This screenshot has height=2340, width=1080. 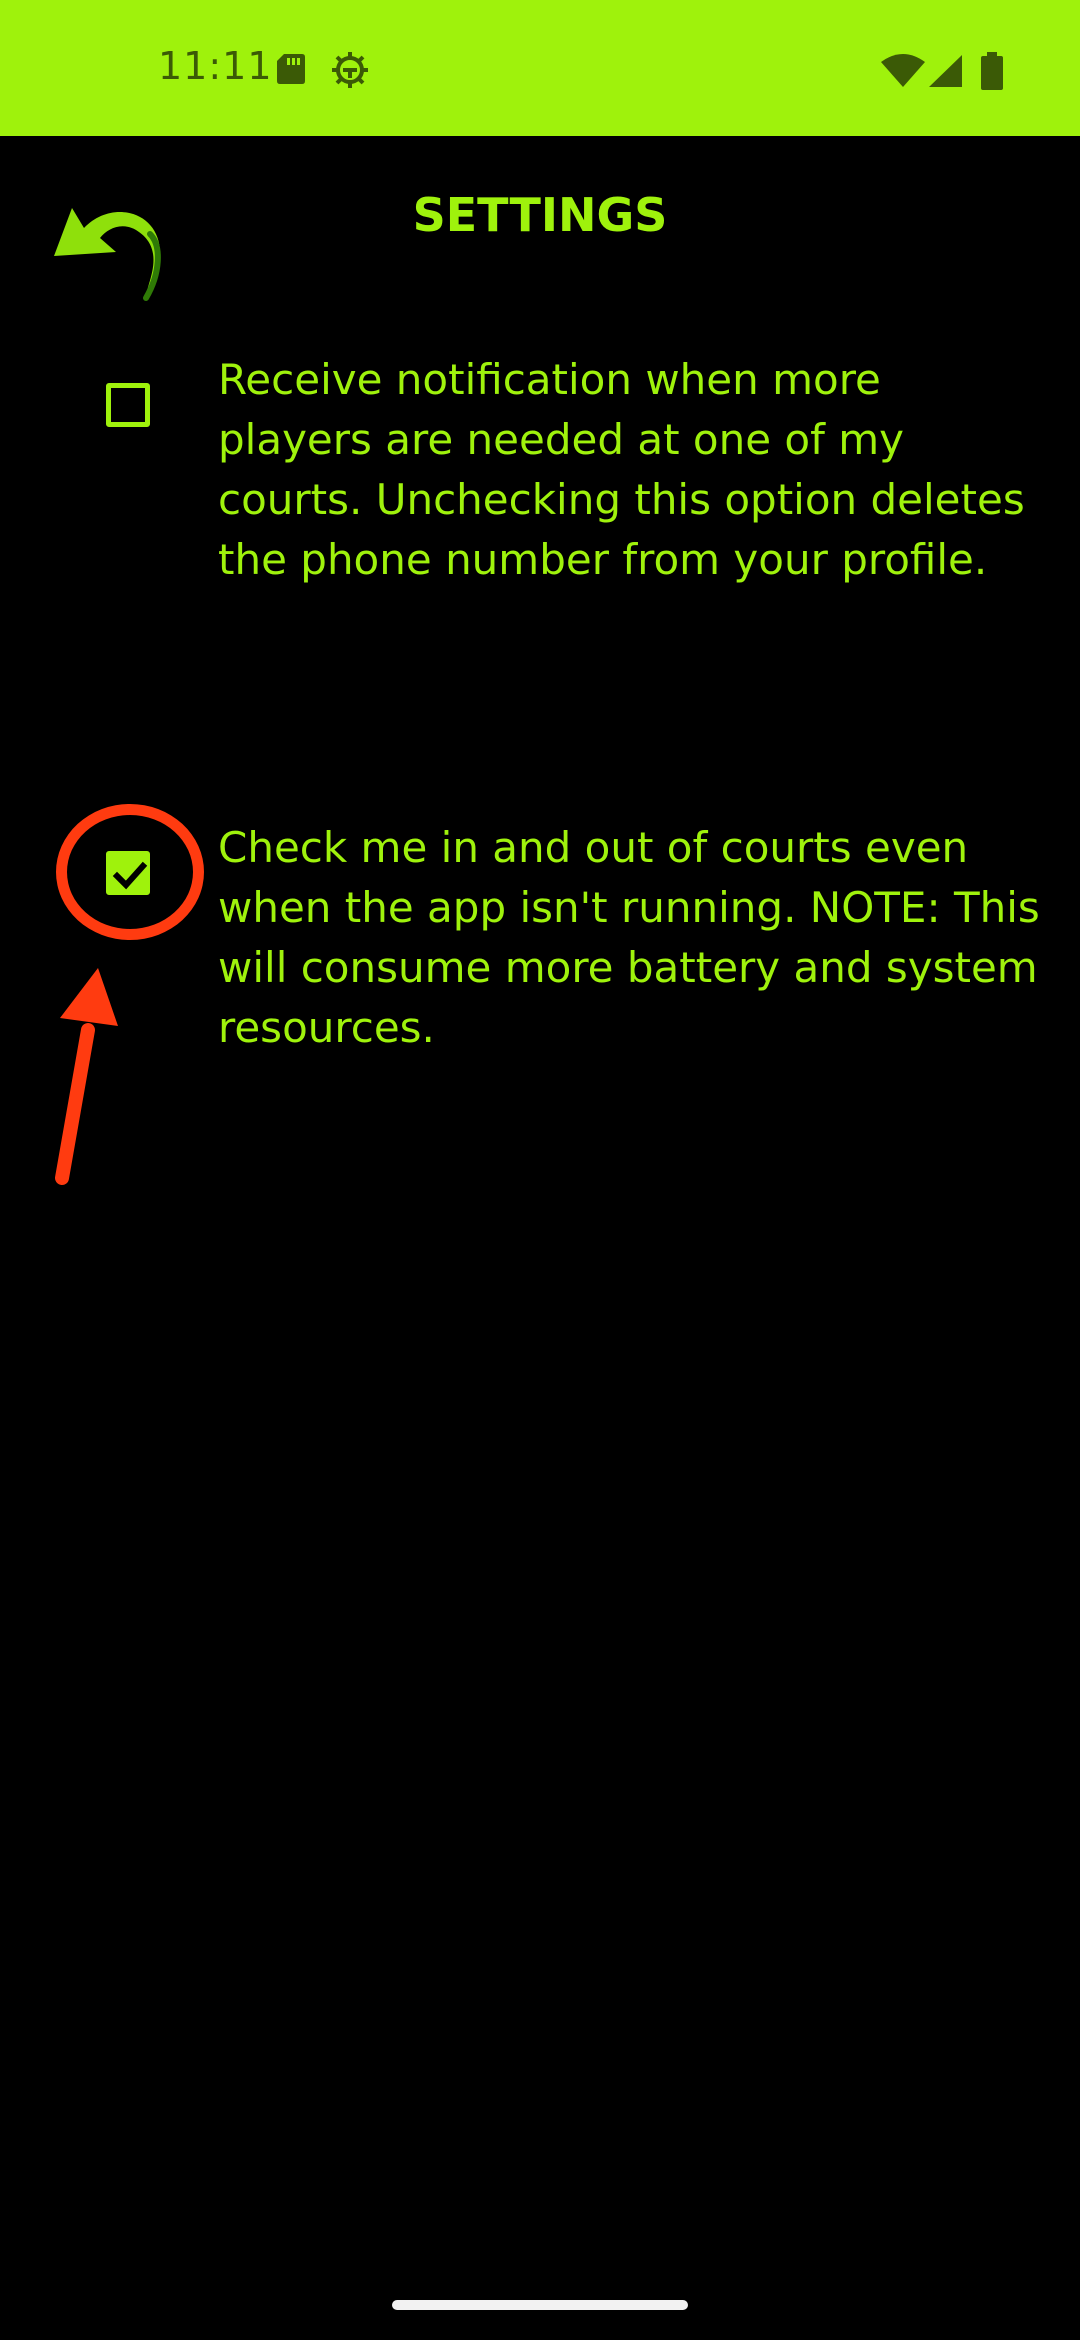 I want to click on page-title: SETTINGS, so click(x=540, y=215).